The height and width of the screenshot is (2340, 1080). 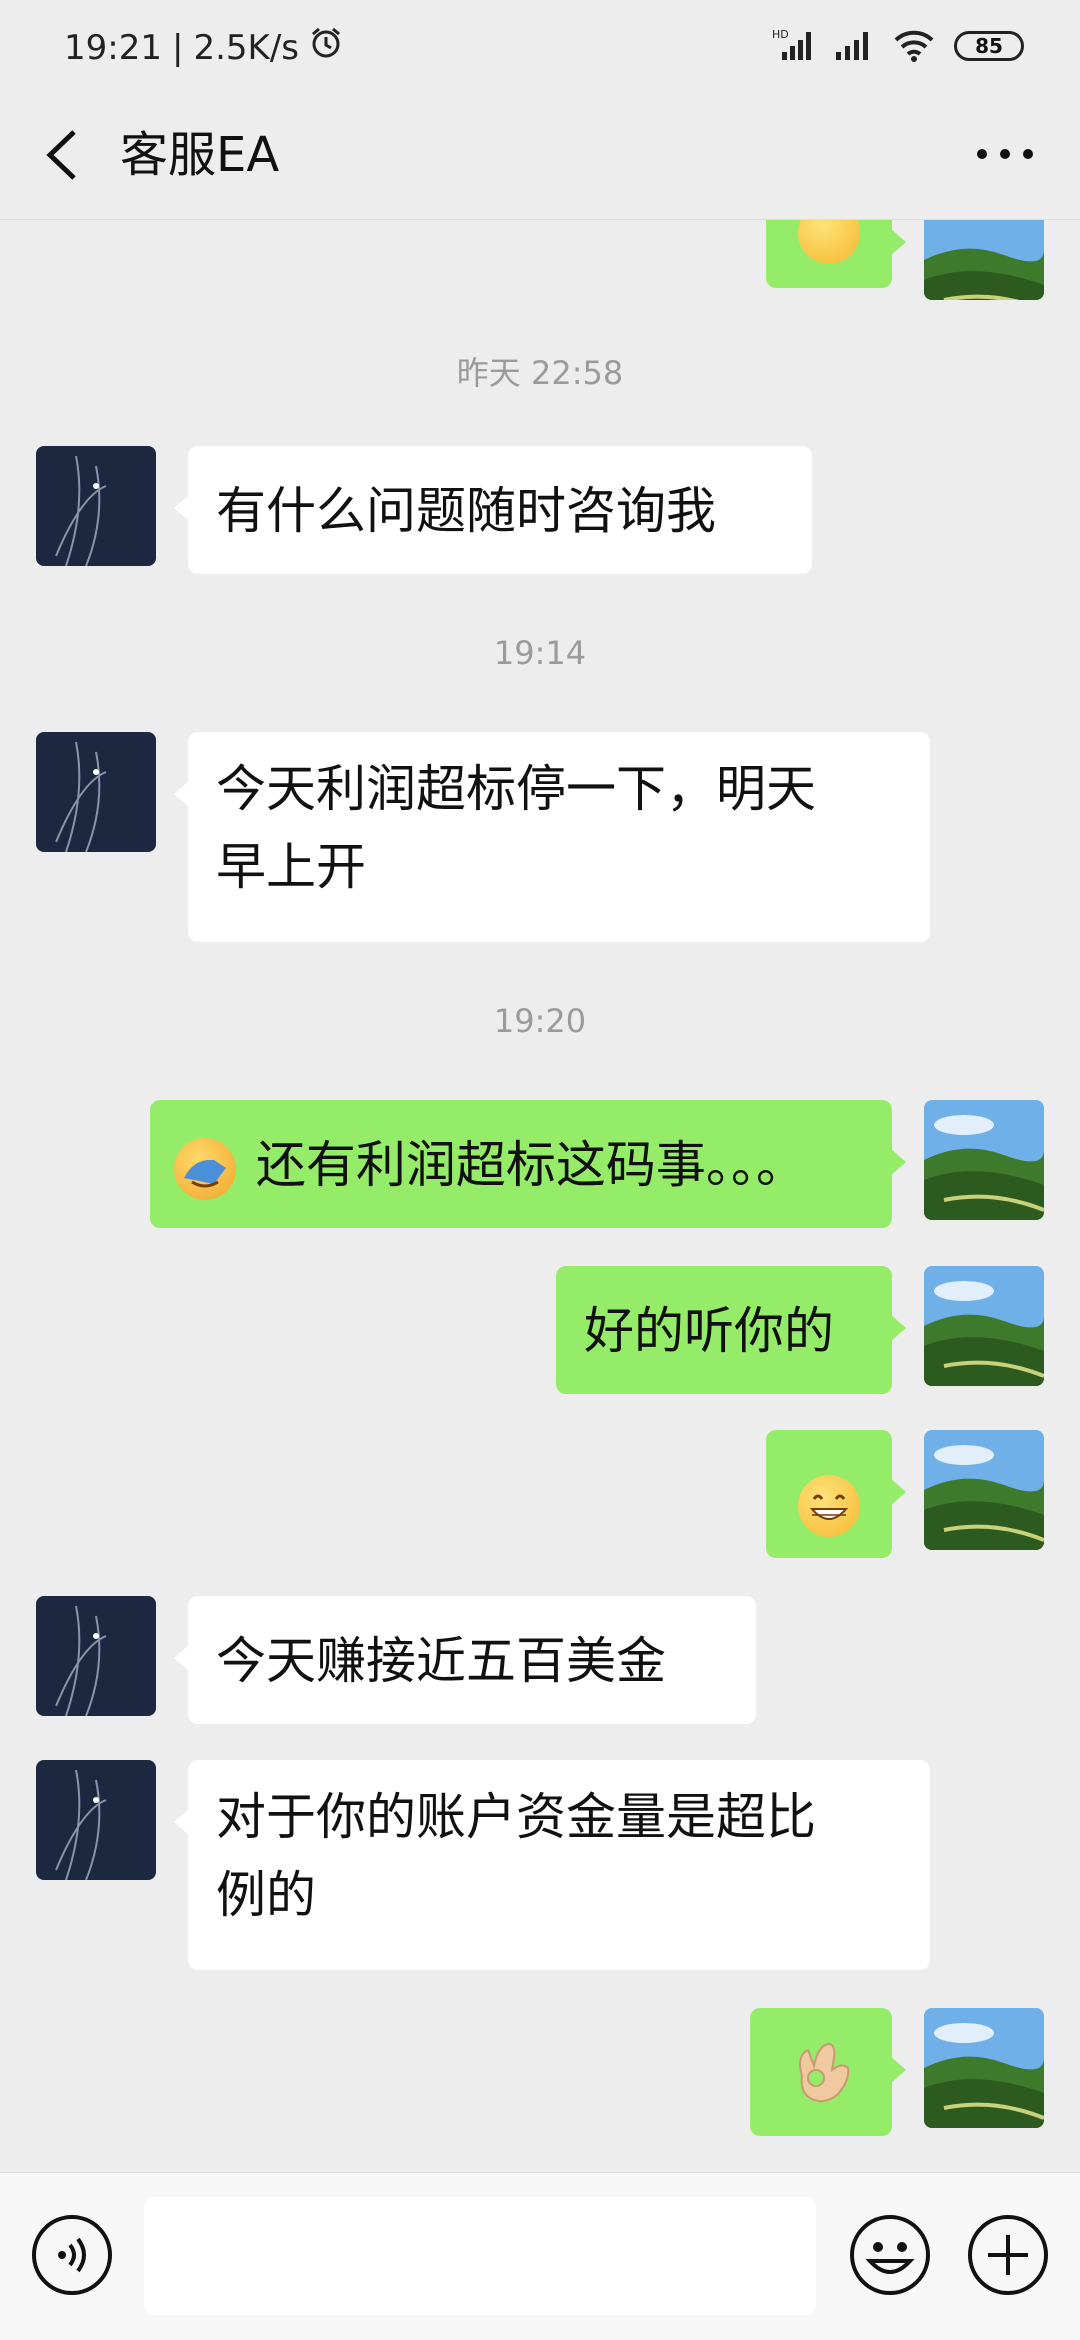 What do you see at coordinates (291, 867) in the screenshot?
I see `message-text-line: 早上开` at bounding box center [291, 867].